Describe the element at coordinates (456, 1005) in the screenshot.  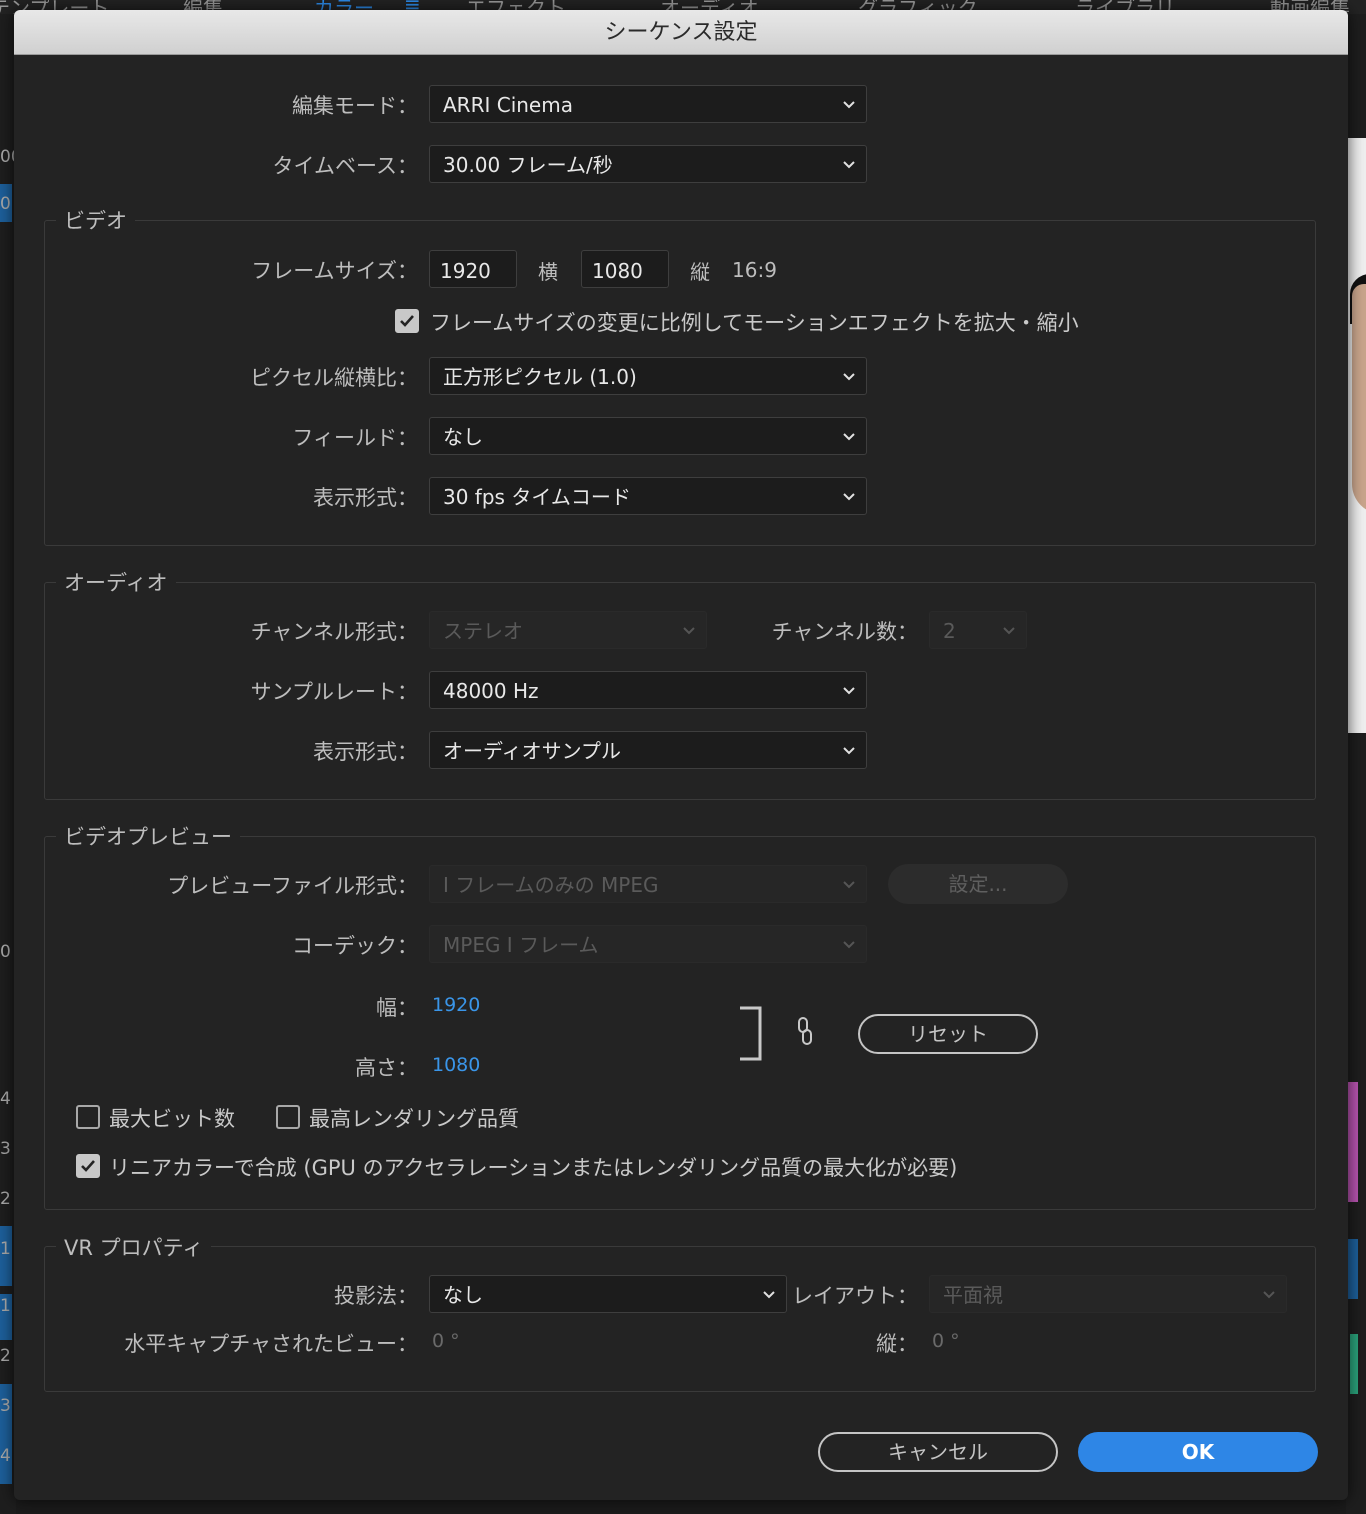
I see `preview-width-value: 1920` at that location.